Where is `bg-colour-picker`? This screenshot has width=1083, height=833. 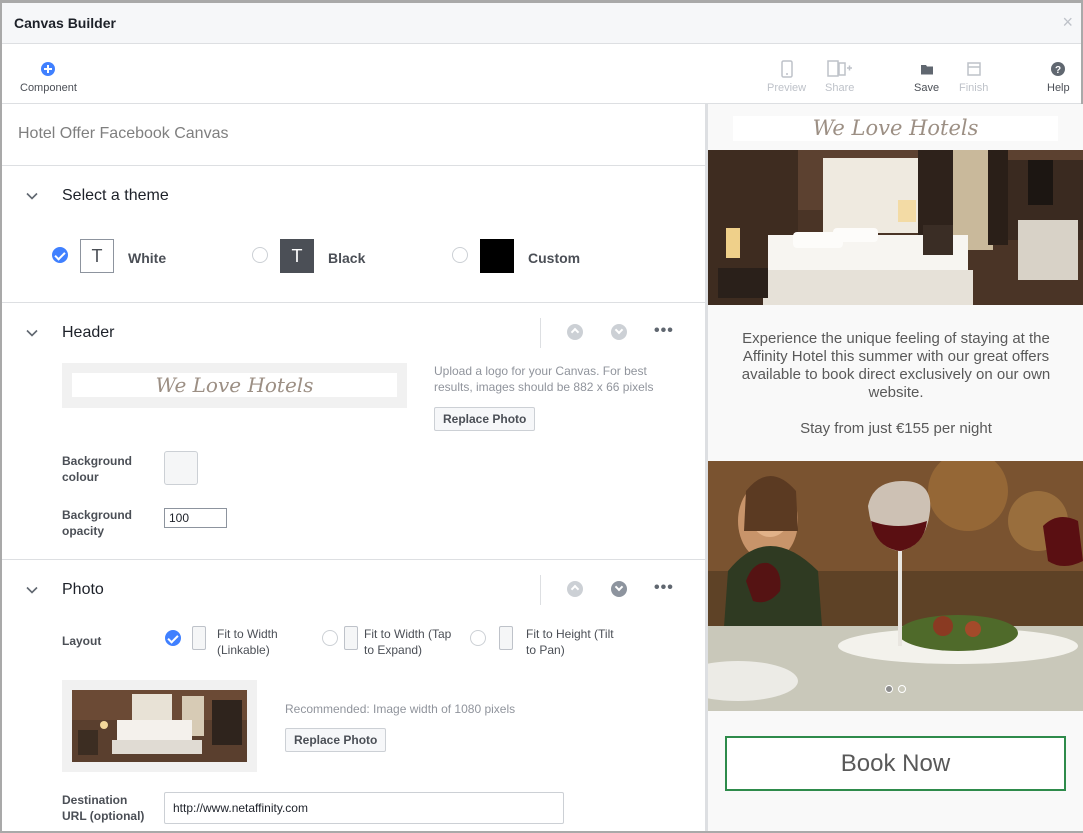 bg-colour-picker is located at coordinates (181, 468).